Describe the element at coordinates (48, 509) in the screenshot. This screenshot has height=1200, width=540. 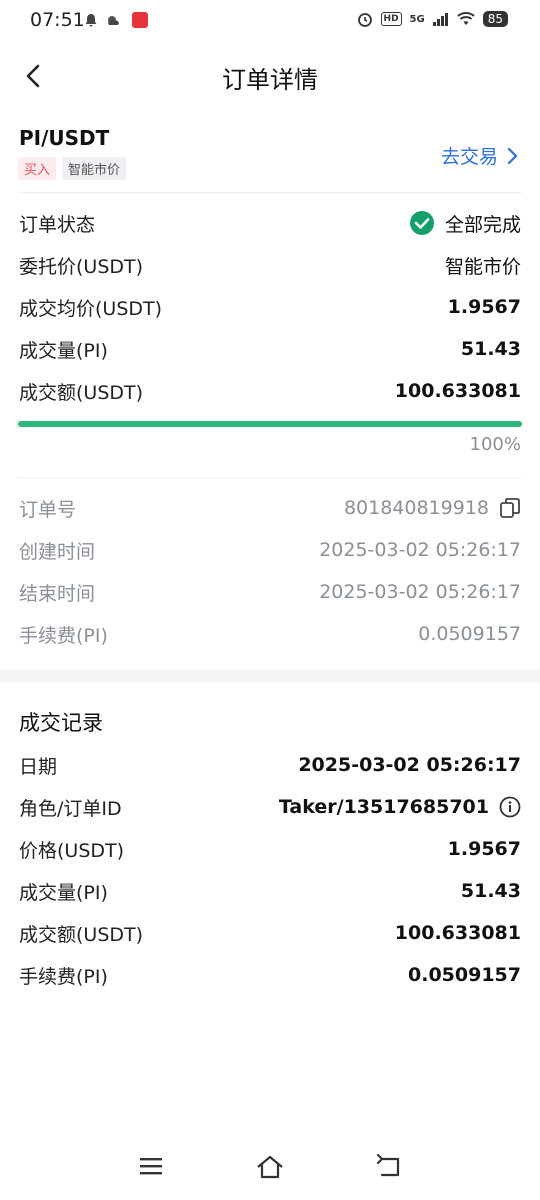
I see `row-label: 订单号` at that location.